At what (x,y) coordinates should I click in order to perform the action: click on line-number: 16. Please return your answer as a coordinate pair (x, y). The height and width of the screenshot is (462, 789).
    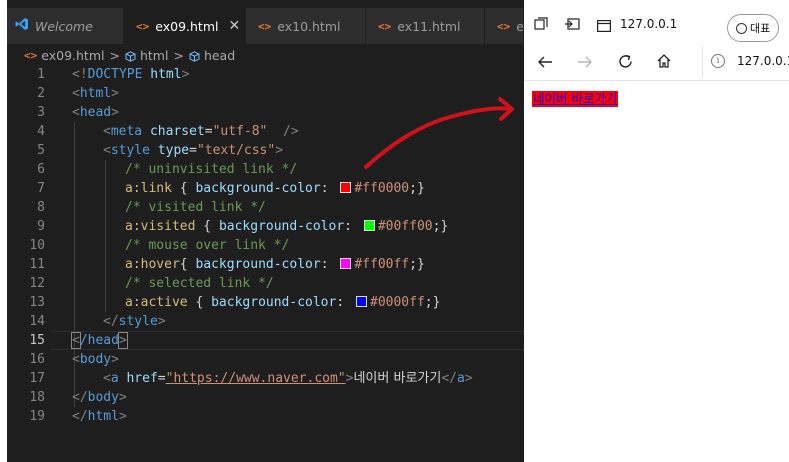
    Looking at the image, I should click on (37, 359).